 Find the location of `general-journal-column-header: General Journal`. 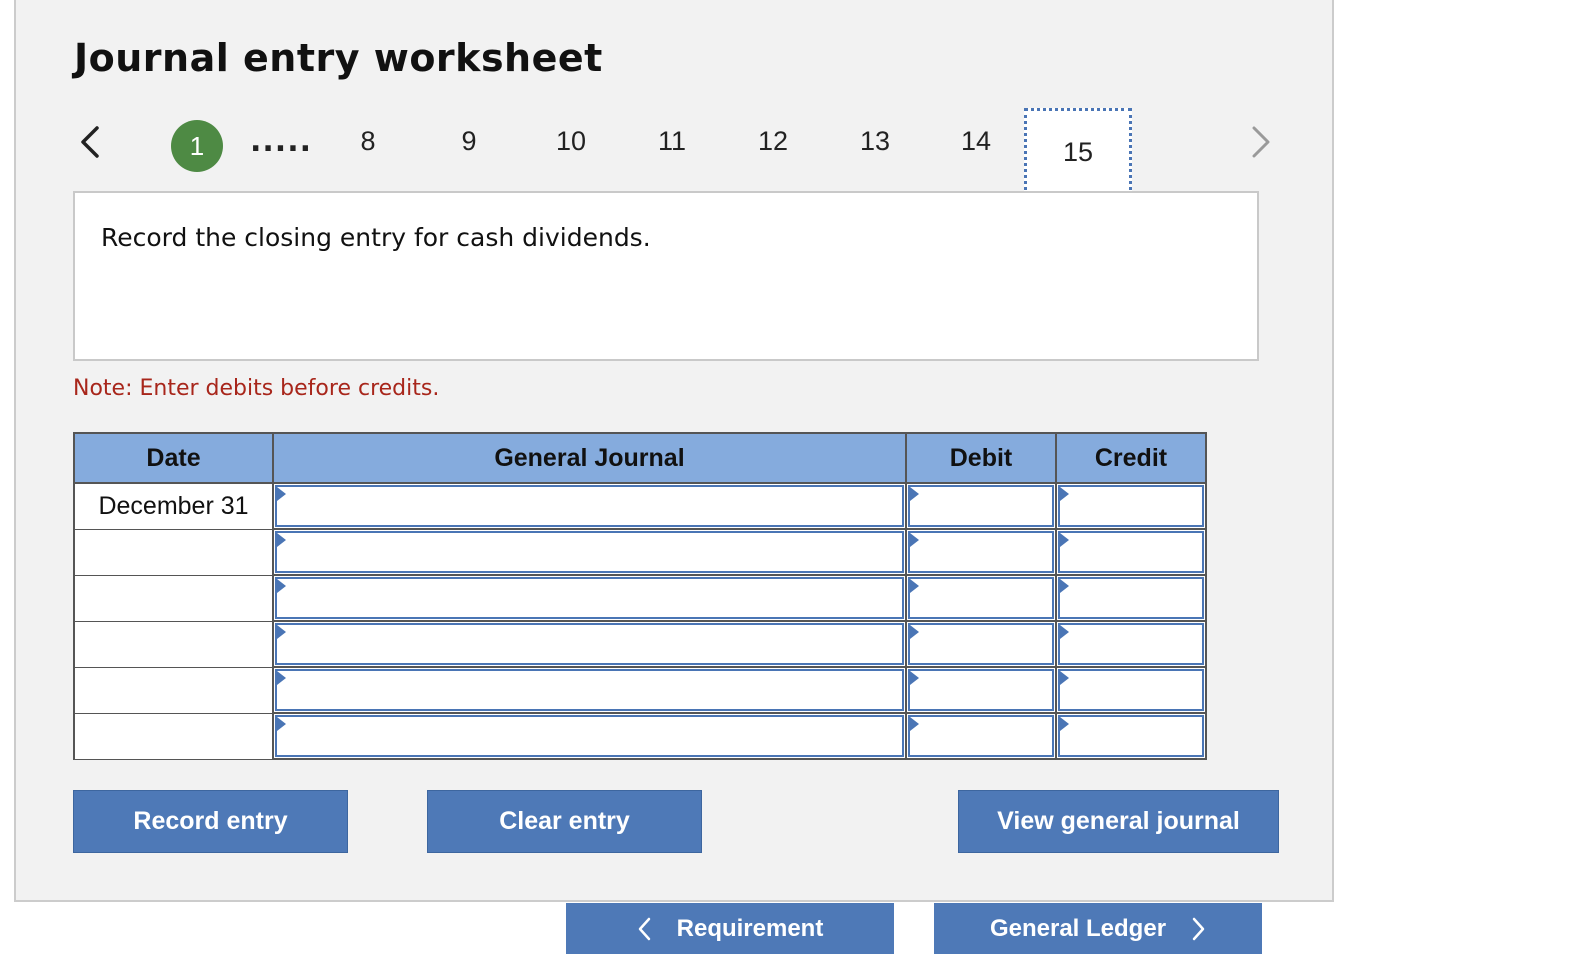

general-journal-column-header: General Journal is located at coordinates (589, 458).